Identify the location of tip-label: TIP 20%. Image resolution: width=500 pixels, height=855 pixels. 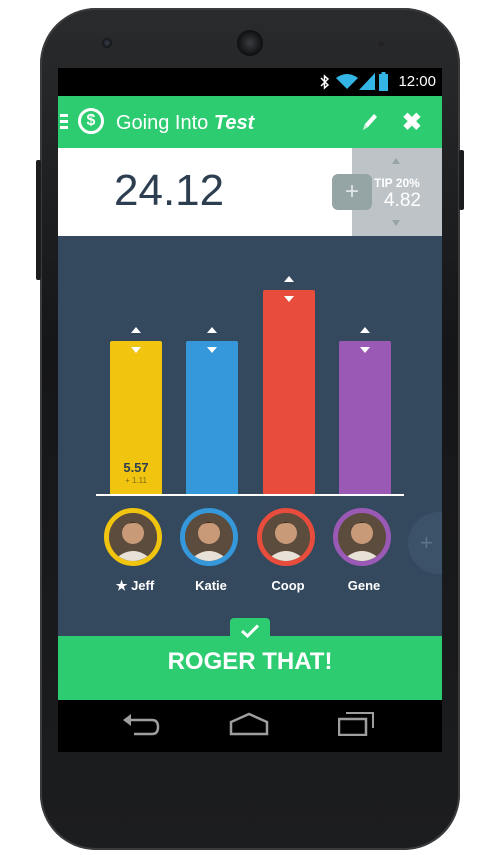
(397, 183).